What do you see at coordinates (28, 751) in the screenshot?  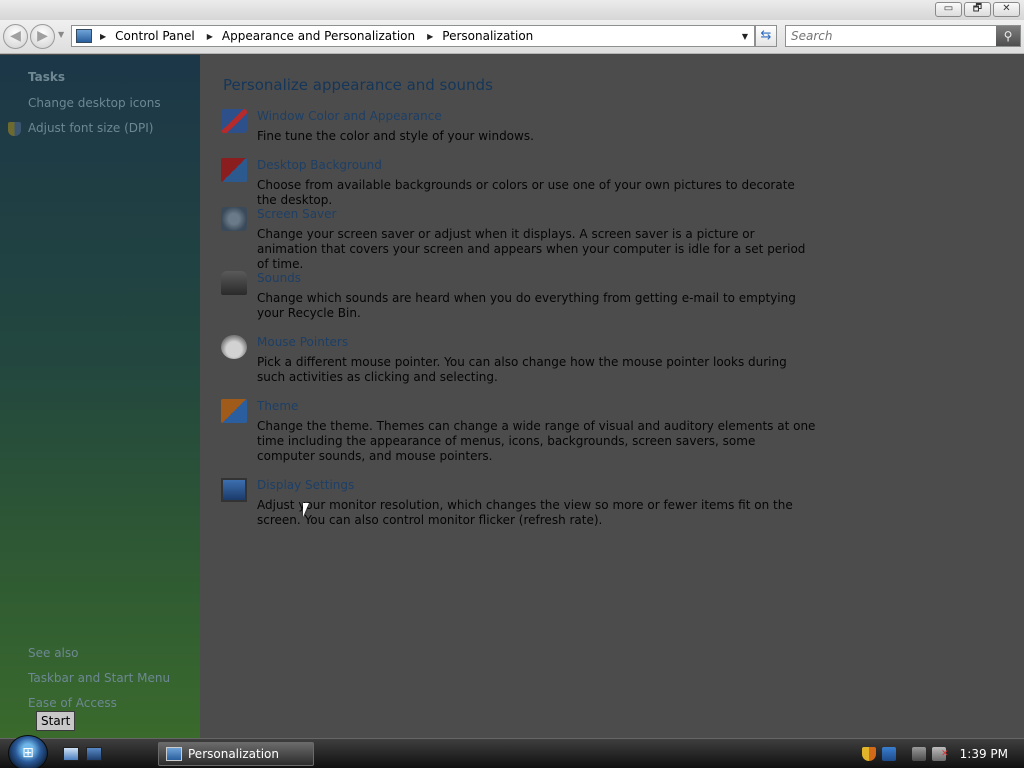 I see `start-button: ⊞` at bounding box center [28, 751].